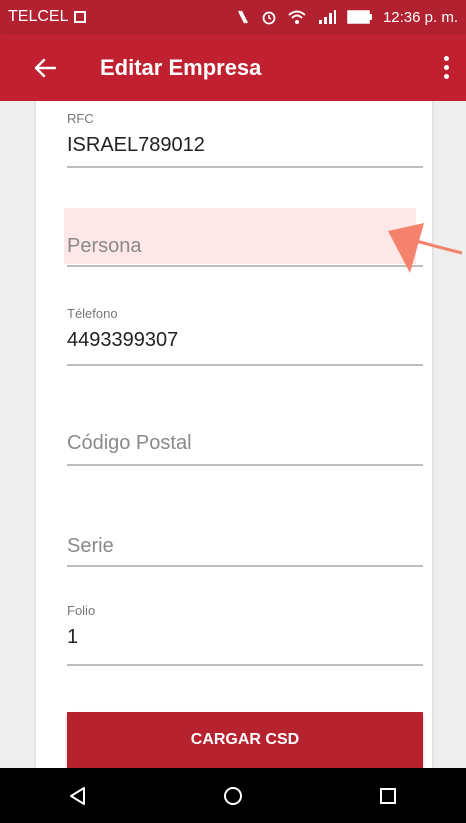 This screenshot has width=466, height=823. I want to click on nav-home-button, so click(233, 795).